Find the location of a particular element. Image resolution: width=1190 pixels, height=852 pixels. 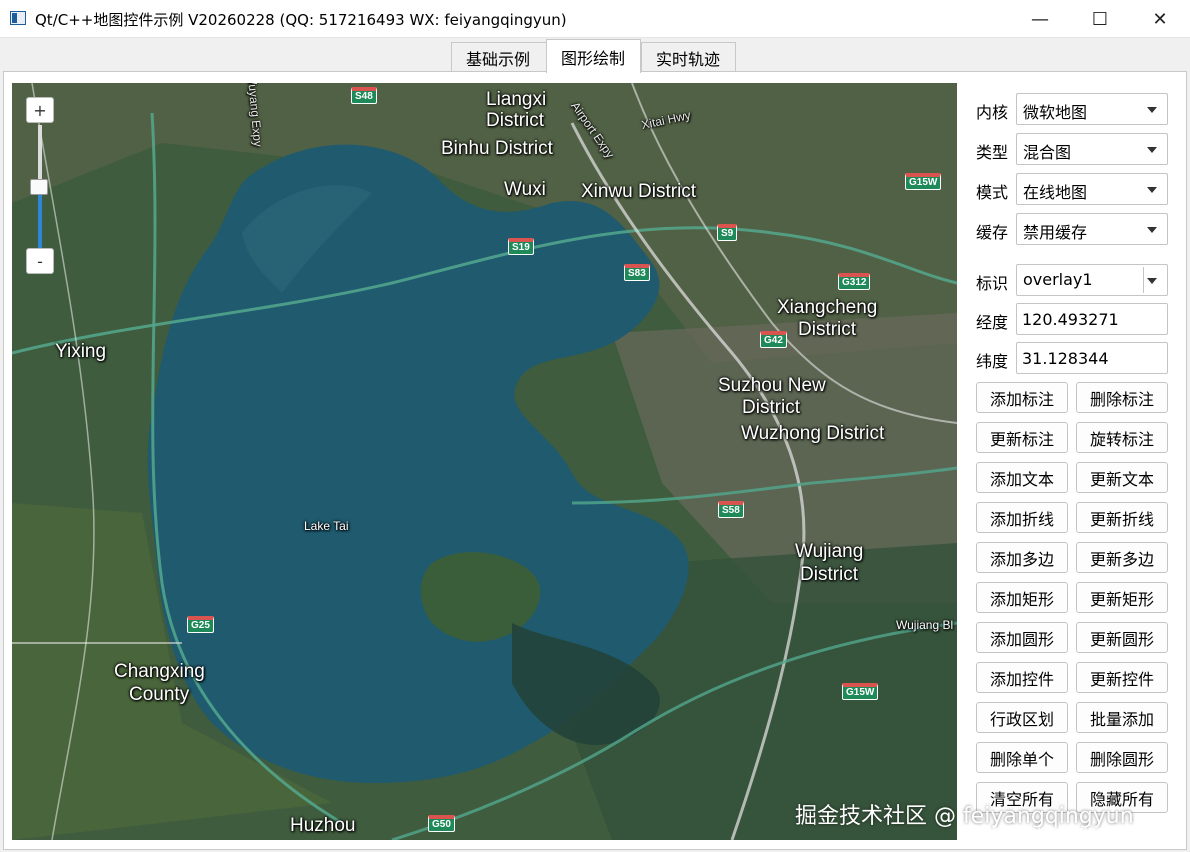

delete-single-button: 删除单个 is located at coordinates (1022, 757).